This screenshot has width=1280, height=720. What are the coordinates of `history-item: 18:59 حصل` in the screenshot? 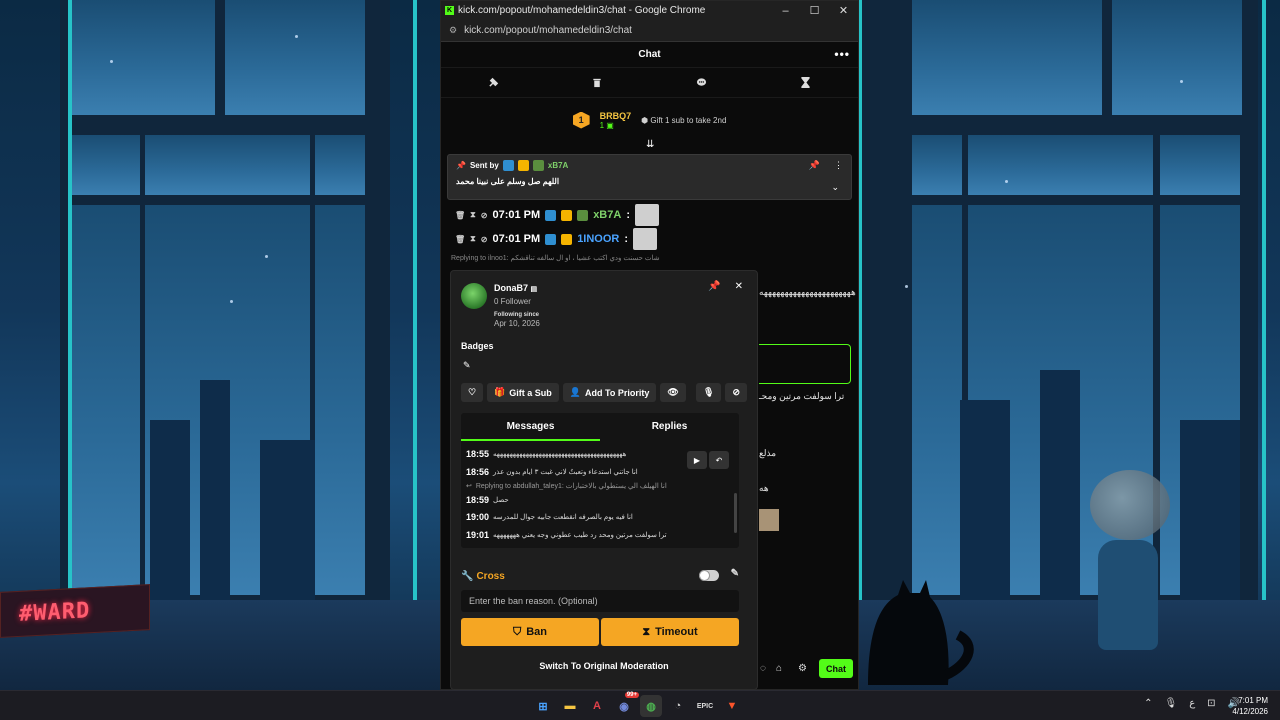 It's located at (487, 500).